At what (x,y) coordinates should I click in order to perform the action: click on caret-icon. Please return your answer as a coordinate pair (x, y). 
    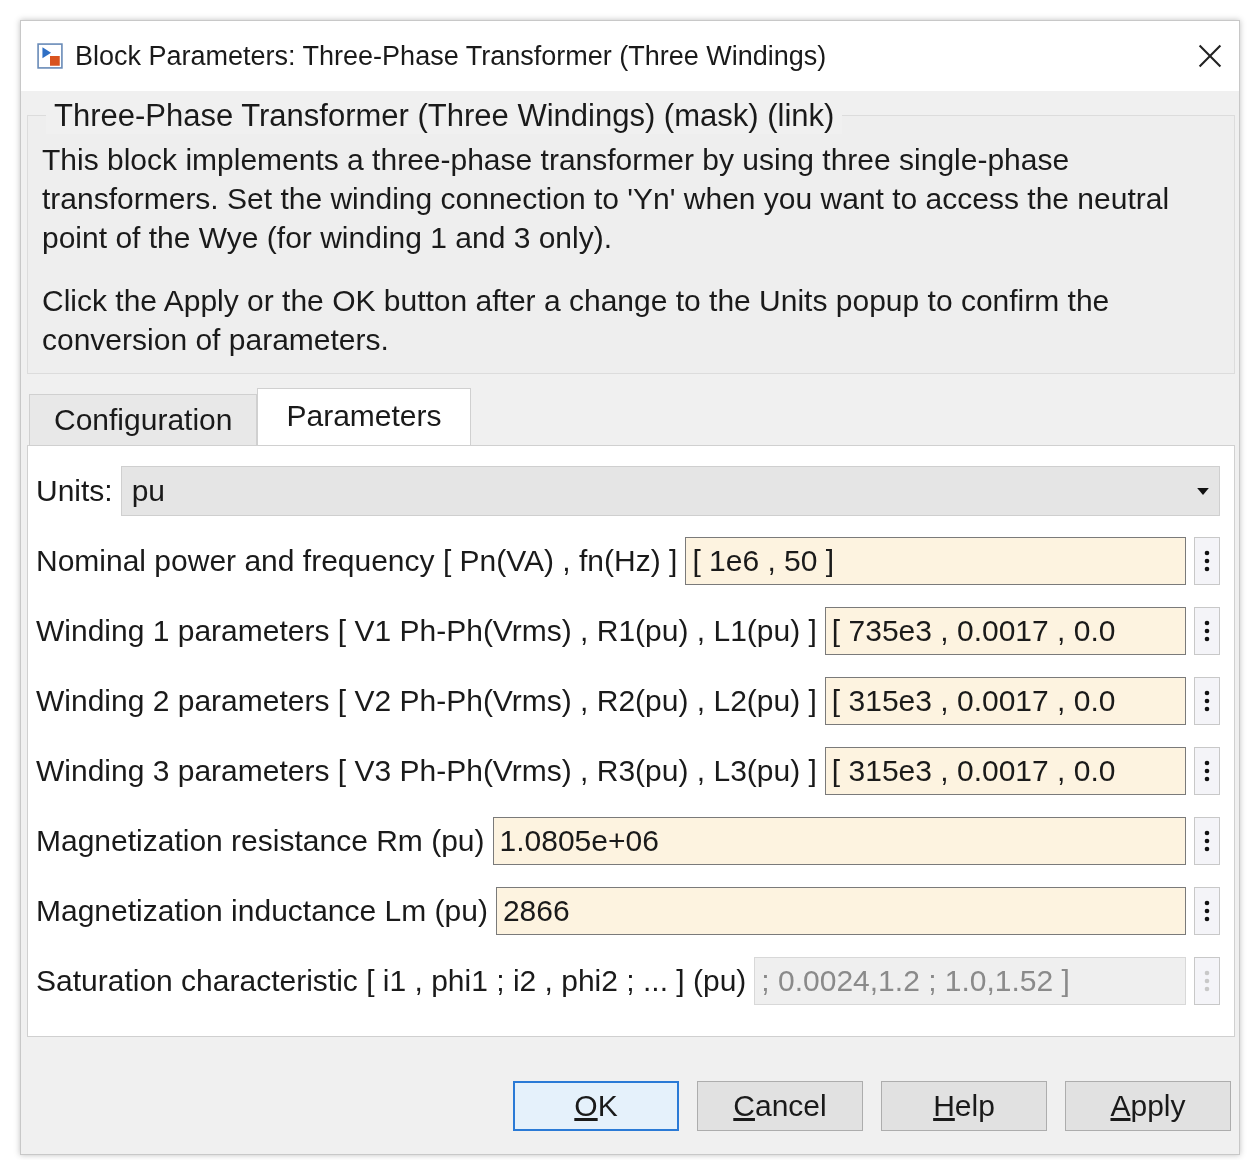
    Looking at the image, I should click on (1203, 491).